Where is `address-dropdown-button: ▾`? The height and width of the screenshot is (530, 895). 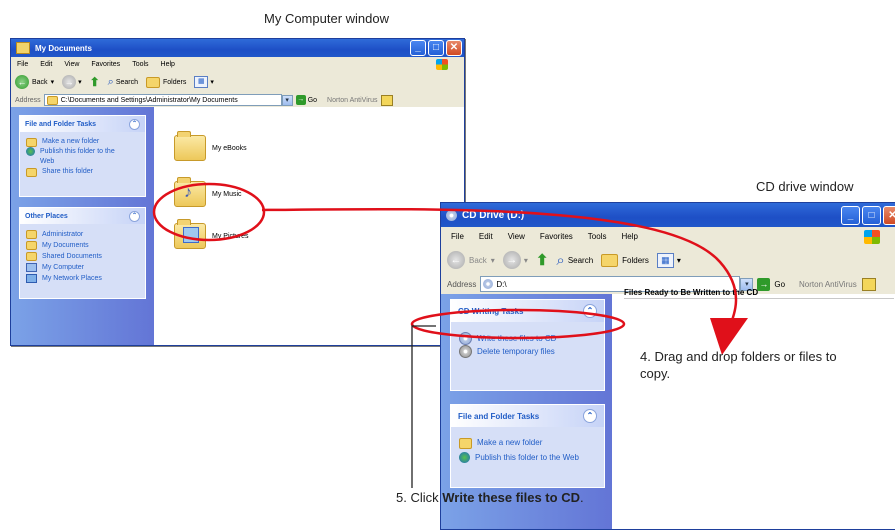 address-dropdown-button: ▾ is located at coordinates (287, 100).